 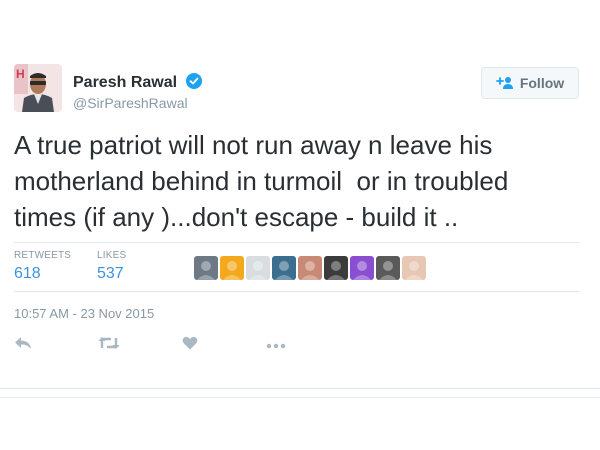 I want to click on more-icon, so click(x=276, y=345).